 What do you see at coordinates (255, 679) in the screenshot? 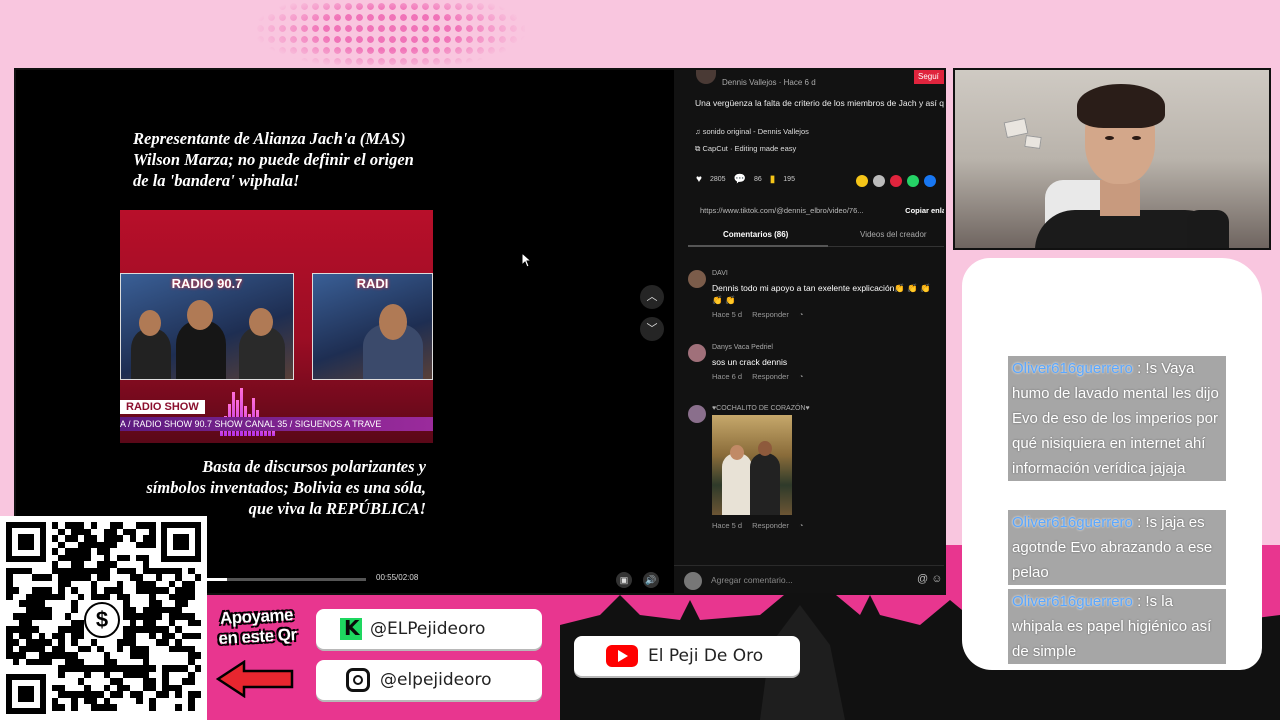
I see `arrow-left-icon` at bounding box center [255, 679].